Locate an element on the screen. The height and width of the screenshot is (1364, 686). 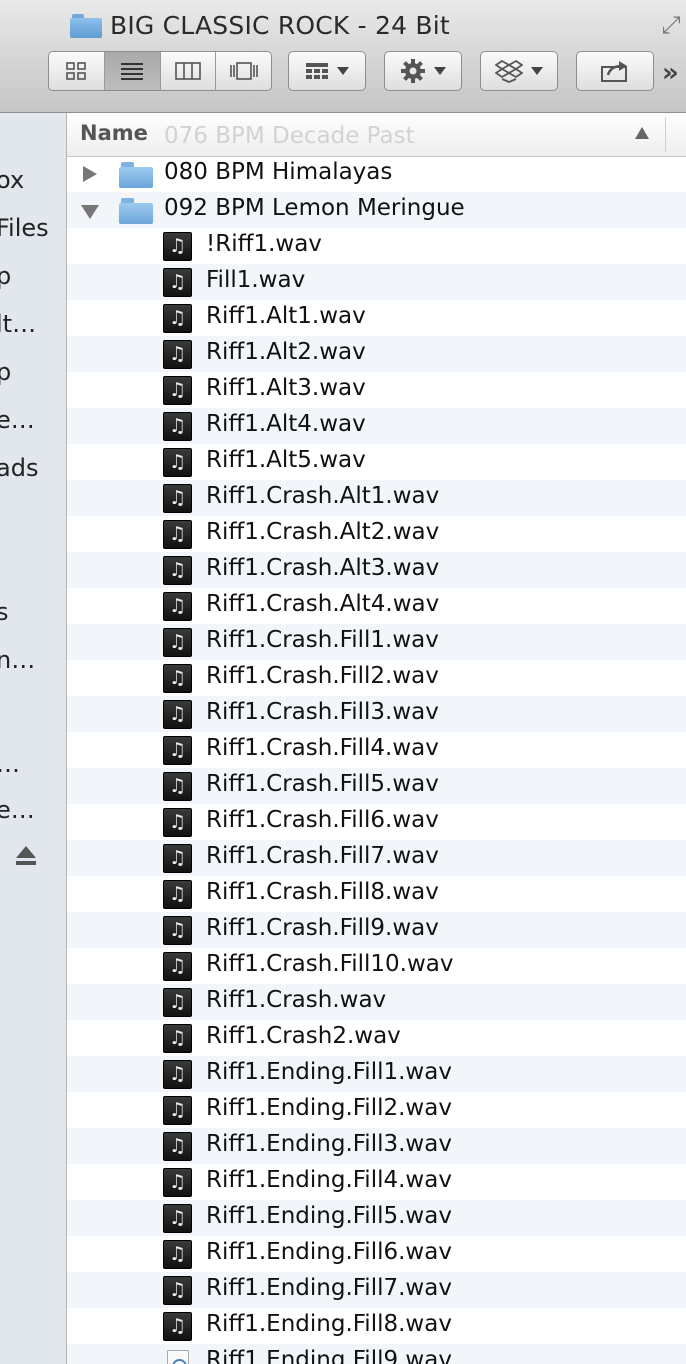
file-row: ♫ Riff1.Crash.Fill3.wav is located at coordinates (376, 714).